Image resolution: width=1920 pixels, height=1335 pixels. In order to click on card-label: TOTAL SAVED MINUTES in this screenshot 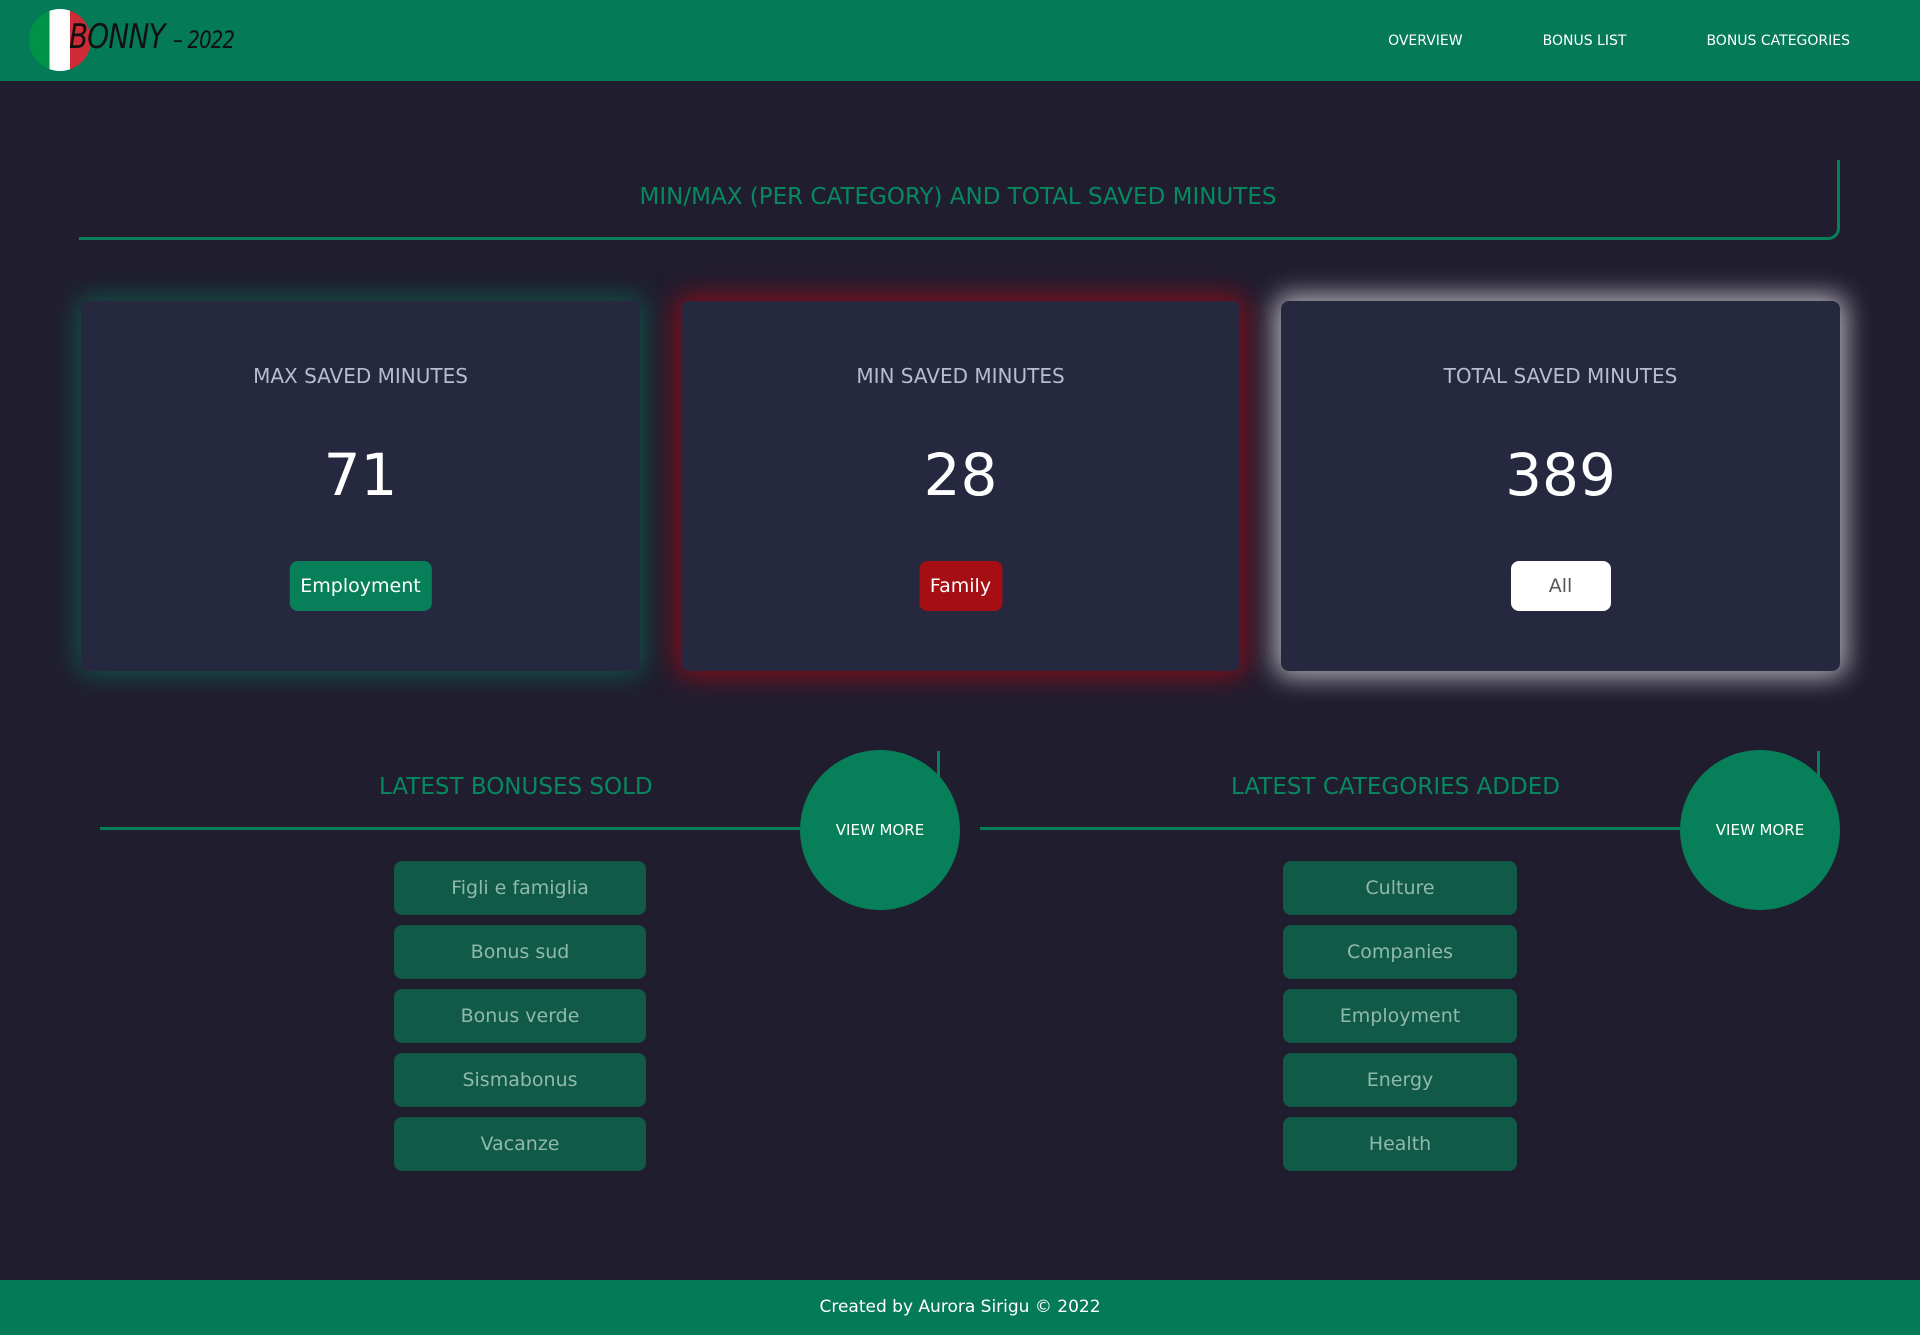, I will do `click(1560, 376)`.